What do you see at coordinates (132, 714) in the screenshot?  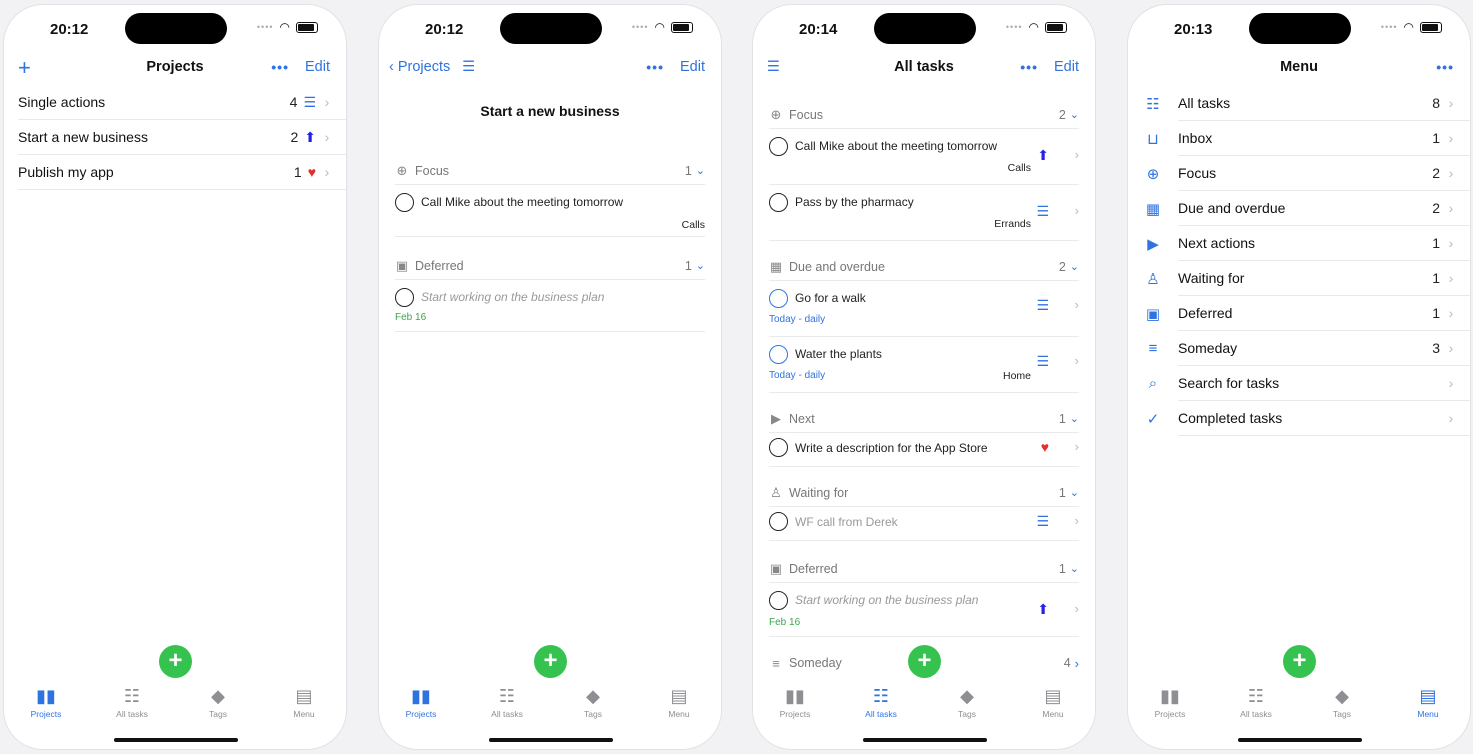 I see `tab-label: All tasks` at bounding box center [132, 714].